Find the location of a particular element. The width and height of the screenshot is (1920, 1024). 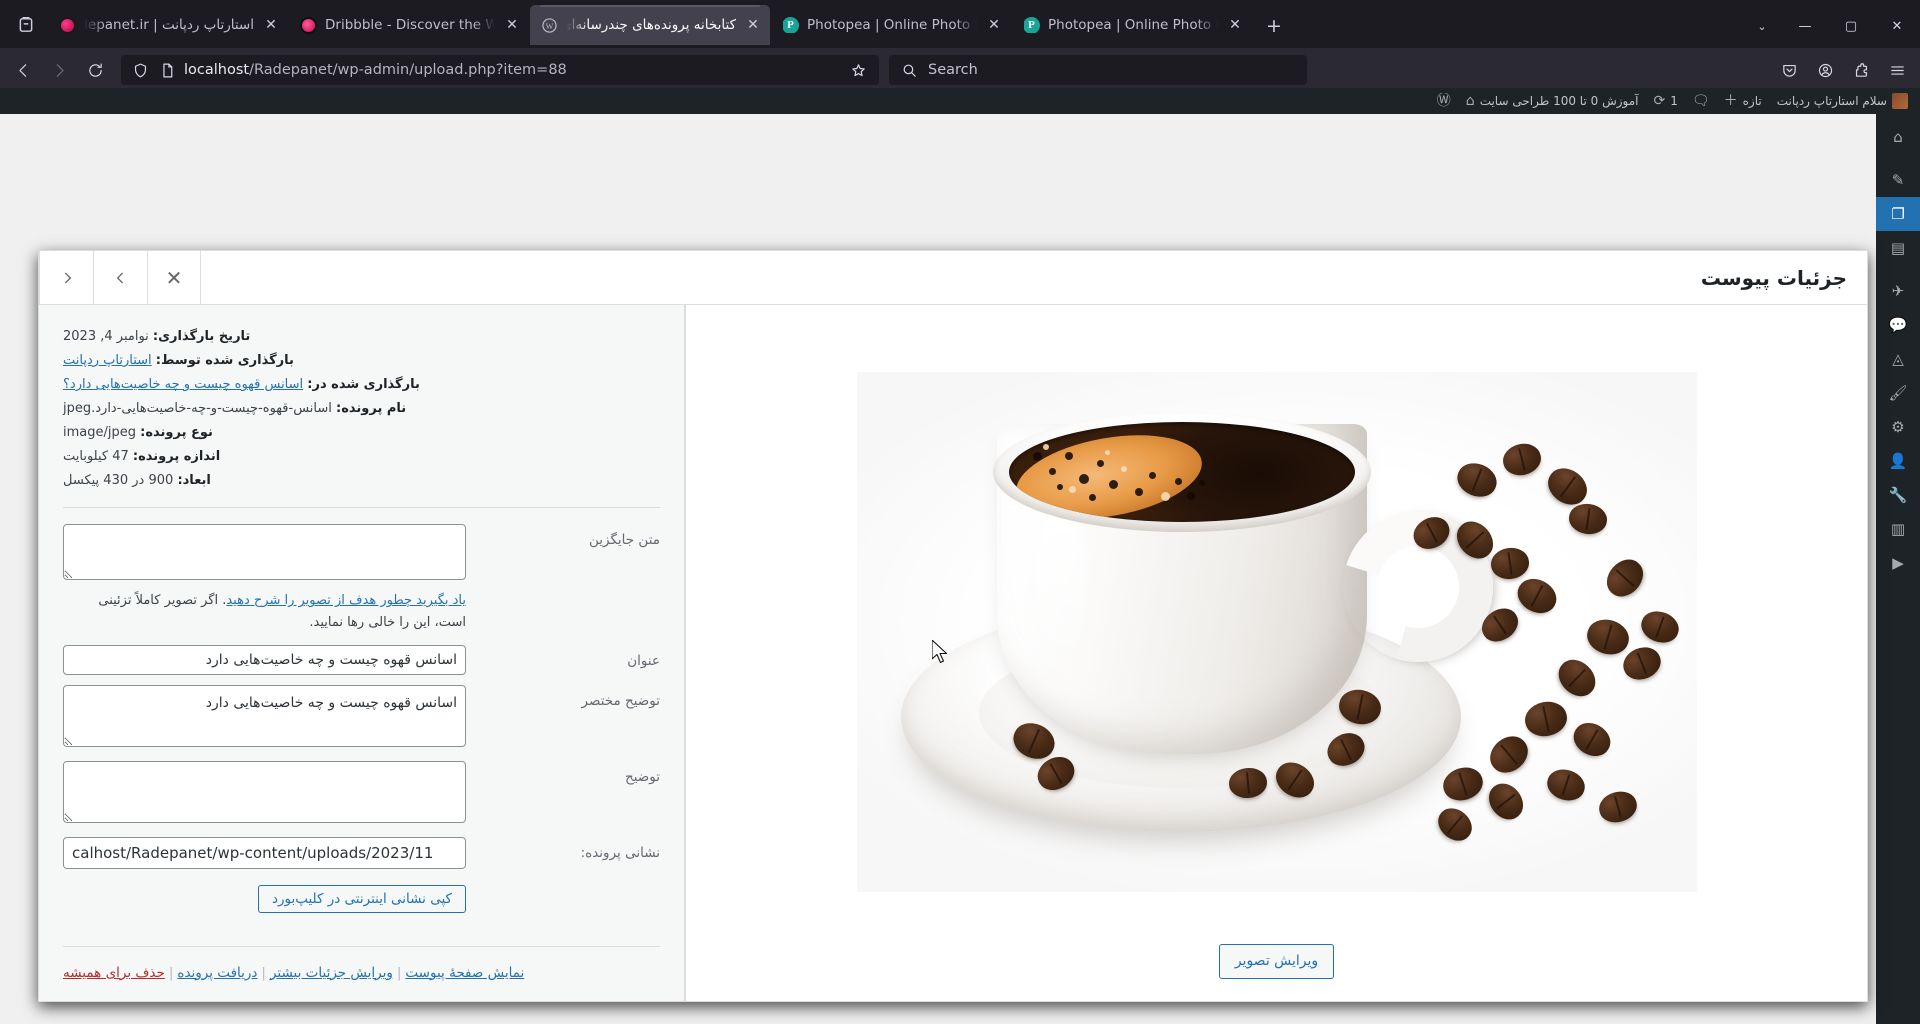

home-icon: ⌂ is located at coordinates (1470, 101).